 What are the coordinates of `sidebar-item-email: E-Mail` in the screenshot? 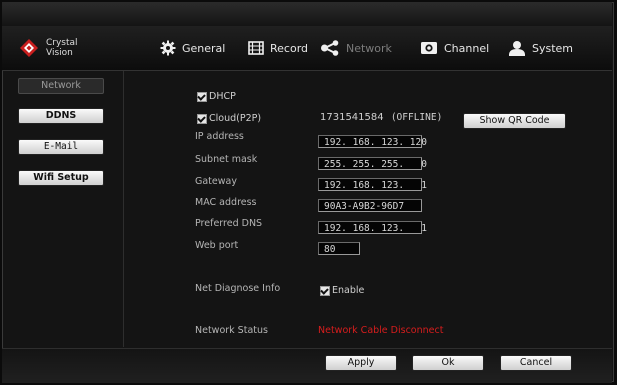 It's located at (61, 147).